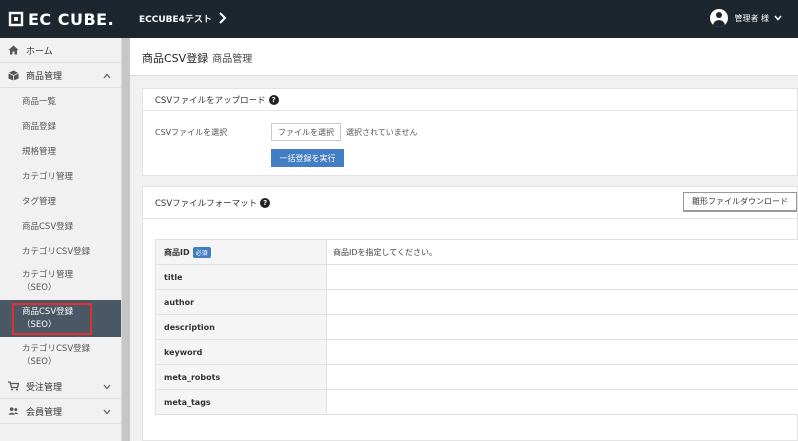 The image size is (798, 441). Describe the element at coordinates (241, 402) in the screenshot. I see `field-key: meta_tags` at that location.